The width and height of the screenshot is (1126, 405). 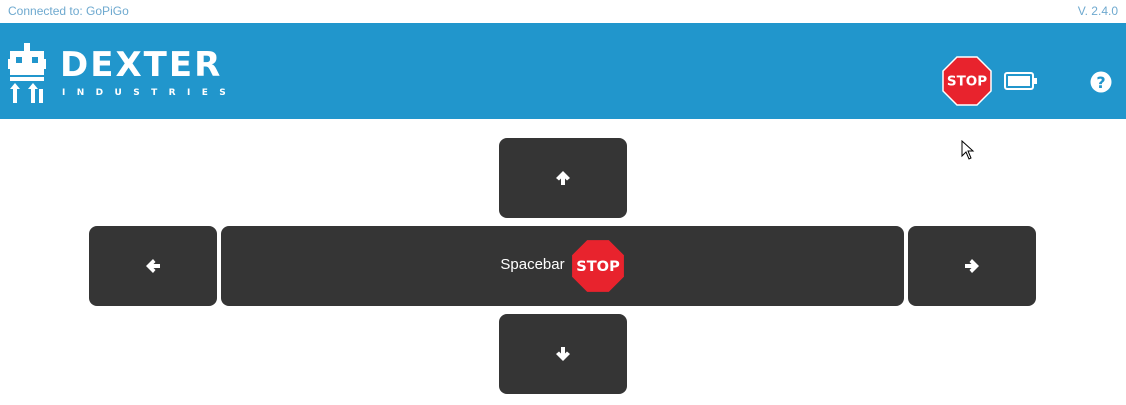 I want to click on backward-button, so click(x=563, y=354).